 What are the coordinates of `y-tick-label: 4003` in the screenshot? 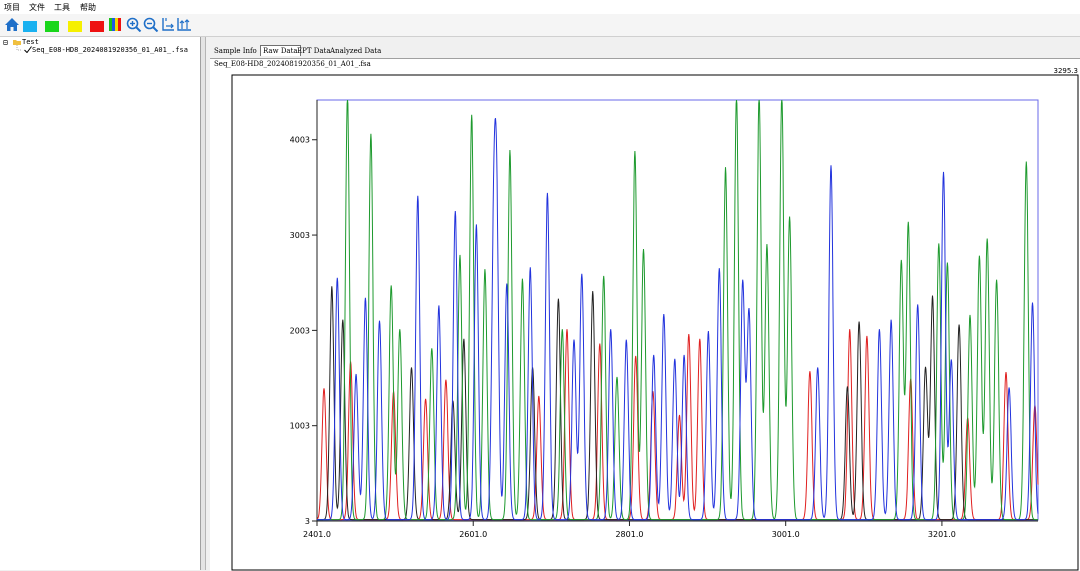 It's located at (300, 140).